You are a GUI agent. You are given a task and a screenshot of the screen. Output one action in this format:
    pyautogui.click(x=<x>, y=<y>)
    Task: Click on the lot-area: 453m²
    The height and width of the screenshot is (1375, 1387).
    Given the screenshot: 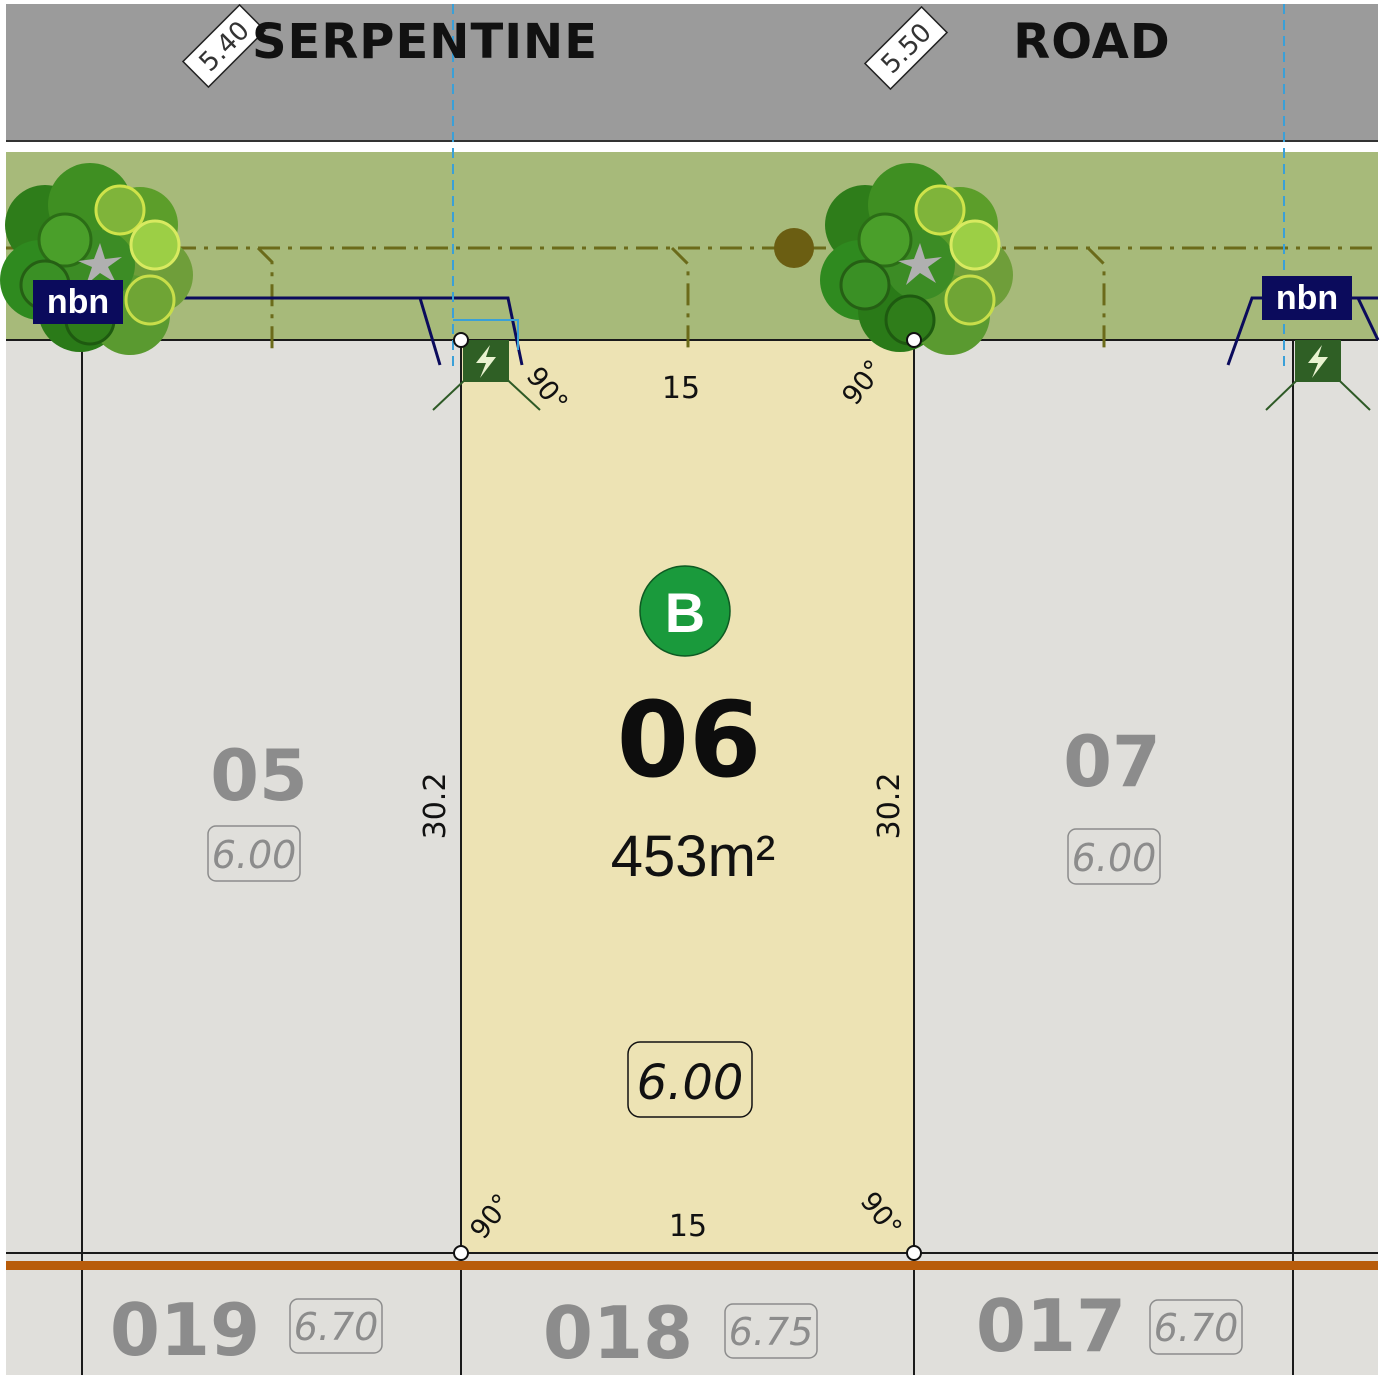 What is the action you would take?
    pyautogui.click(x=693, y=856)
    